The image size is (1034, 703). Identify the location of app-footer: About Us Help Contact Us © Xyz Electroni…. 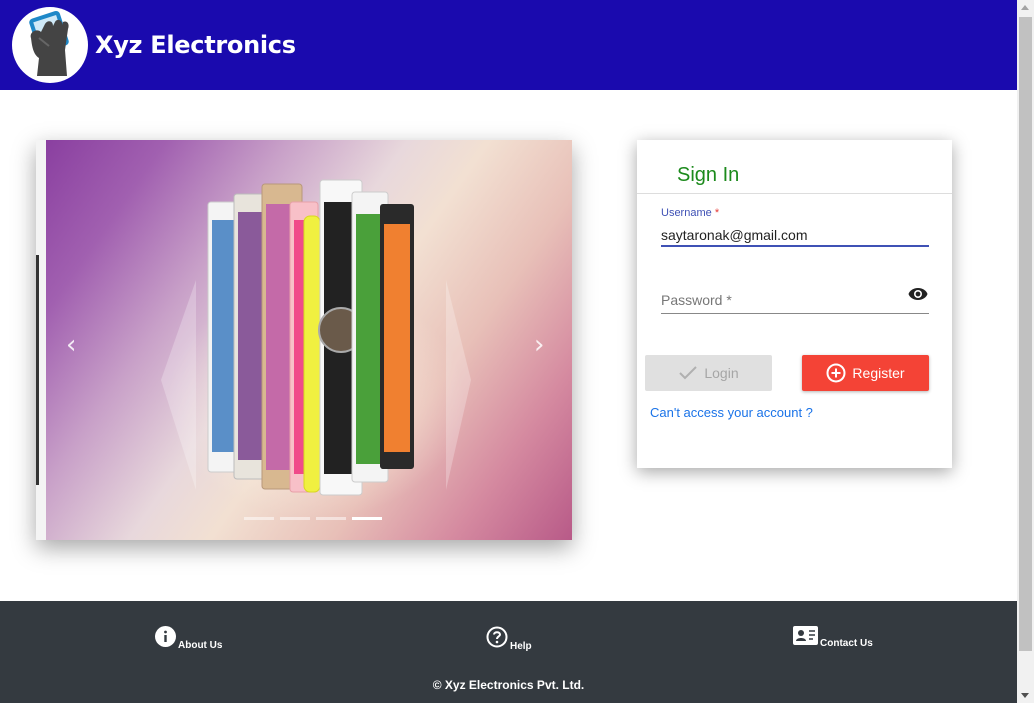
(508, 652).